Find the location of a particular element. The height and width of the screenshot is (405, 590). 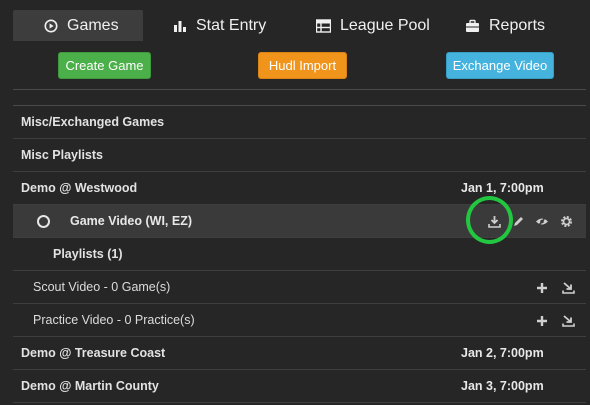

game-row-westwood: Demo @ Westwood Jan 1, 7:00pm is located at coordinates (299, 188).